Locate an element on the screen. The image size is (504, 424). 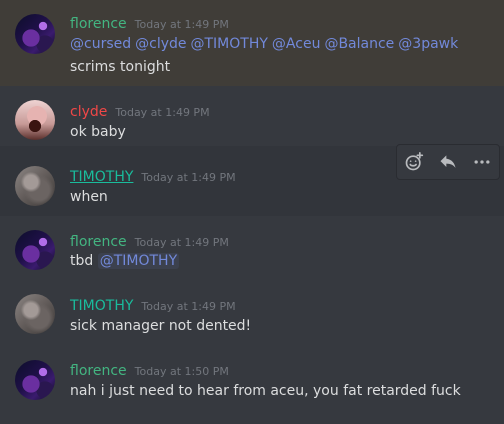
message-text: sick manager not dented! is located at coordinates (161, 326).